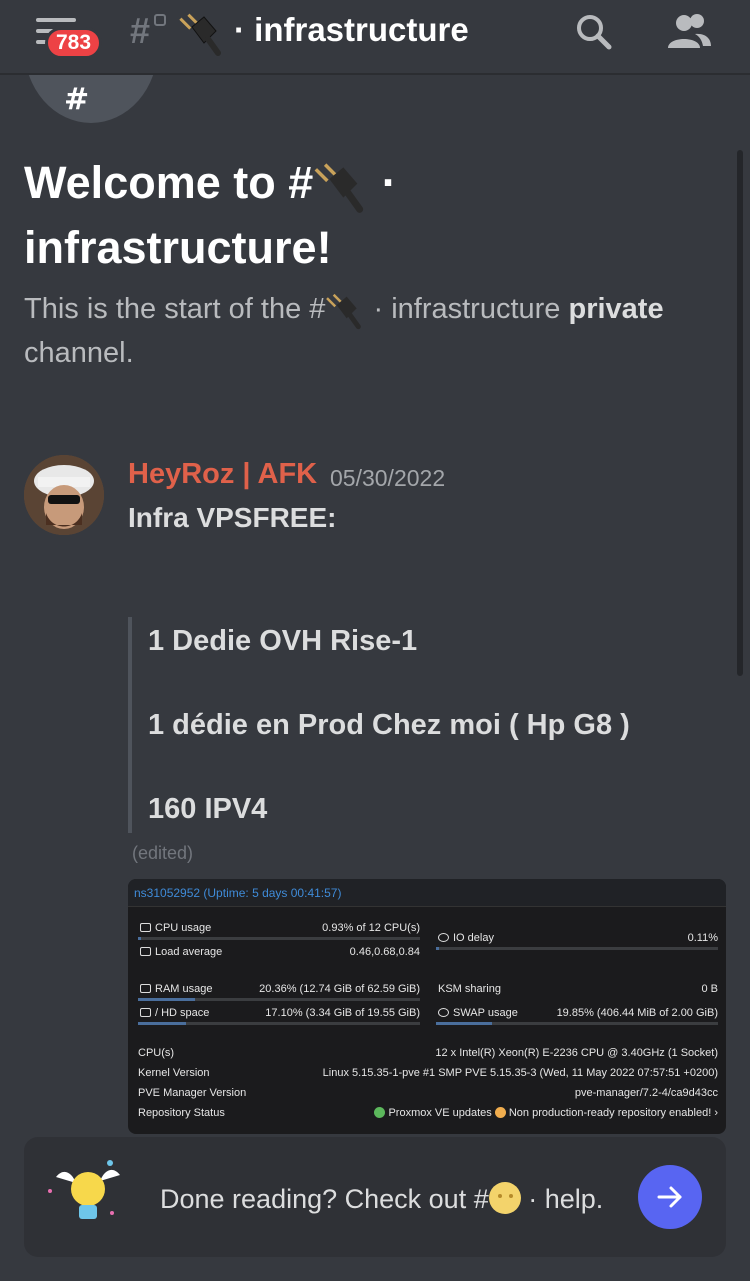 The width and height of the screenshot is (750, 1281). Describe the element at coordinates (74, 43) in the screenshot. I see `unread-badge: 783` at that location.